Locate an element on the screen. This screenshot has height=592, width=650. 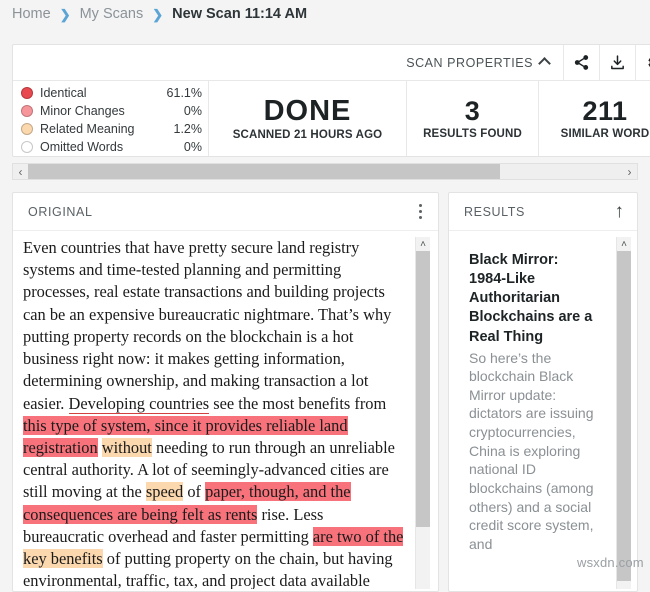
legend-label-related-meaning: Related Meaning is located at coordinates (87, 129).